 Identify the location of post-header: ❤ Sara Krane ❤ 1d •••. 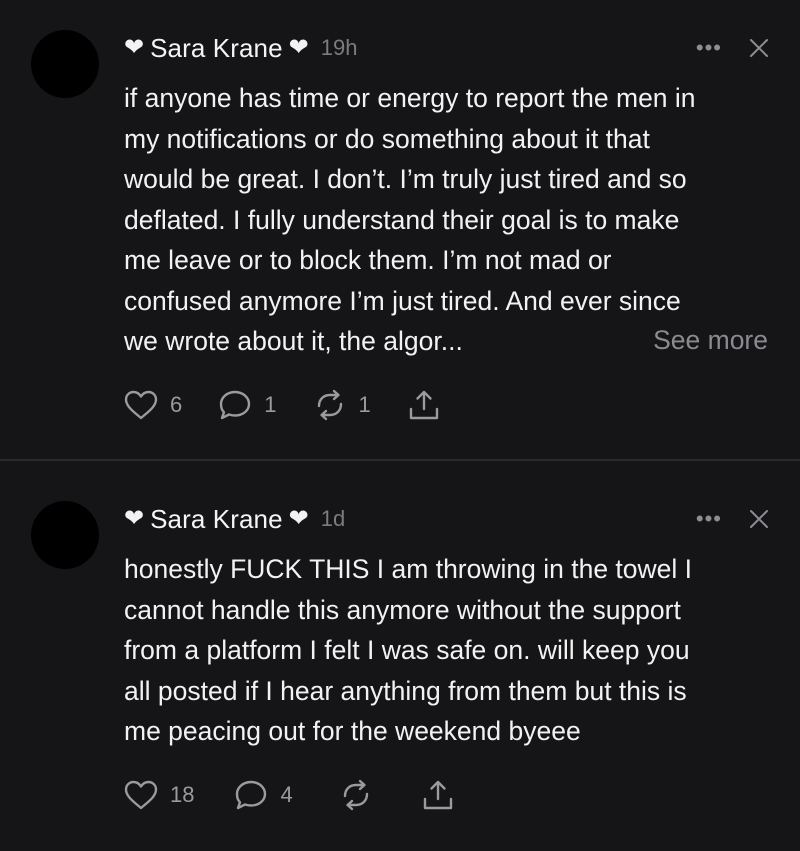
(447, 519).